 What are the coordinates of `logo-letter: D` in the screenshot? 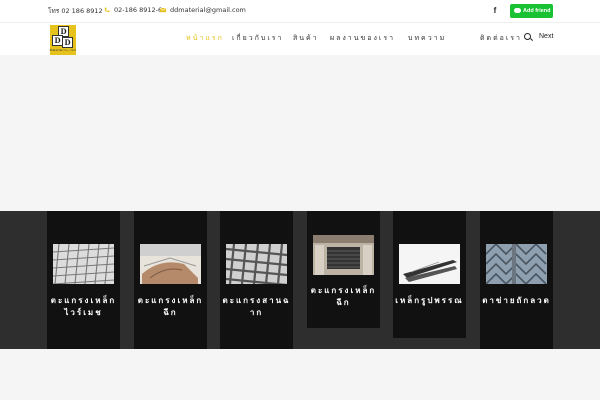 It's located at (67, 42).